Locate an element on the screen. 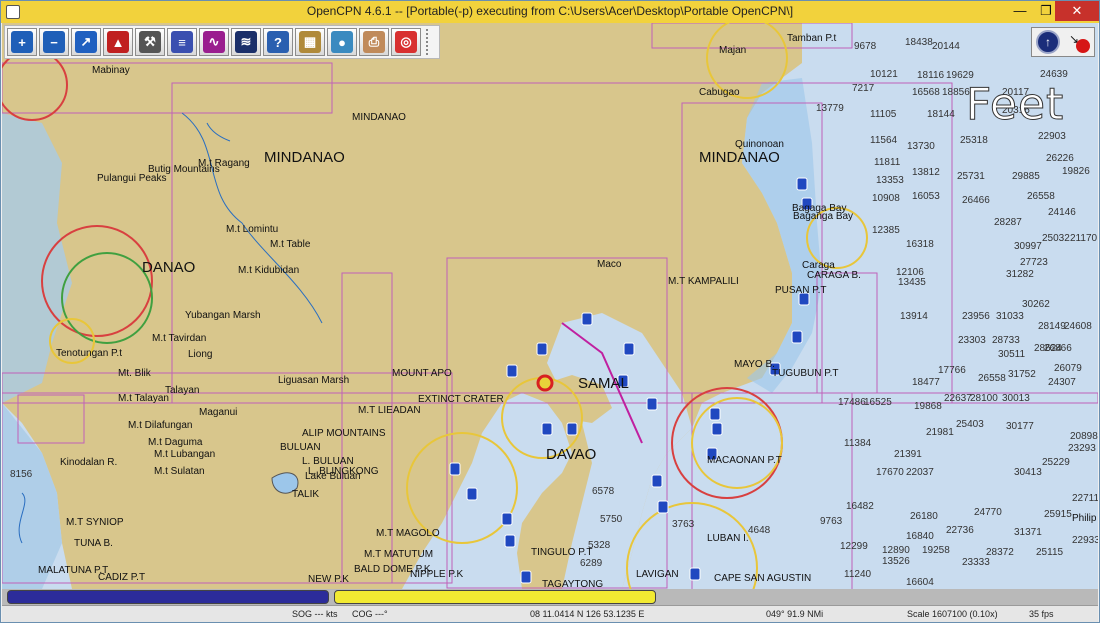 This screenshot has width=1100, height=623. place-label: Bagaga Bay is located at coordinates (819, 208).